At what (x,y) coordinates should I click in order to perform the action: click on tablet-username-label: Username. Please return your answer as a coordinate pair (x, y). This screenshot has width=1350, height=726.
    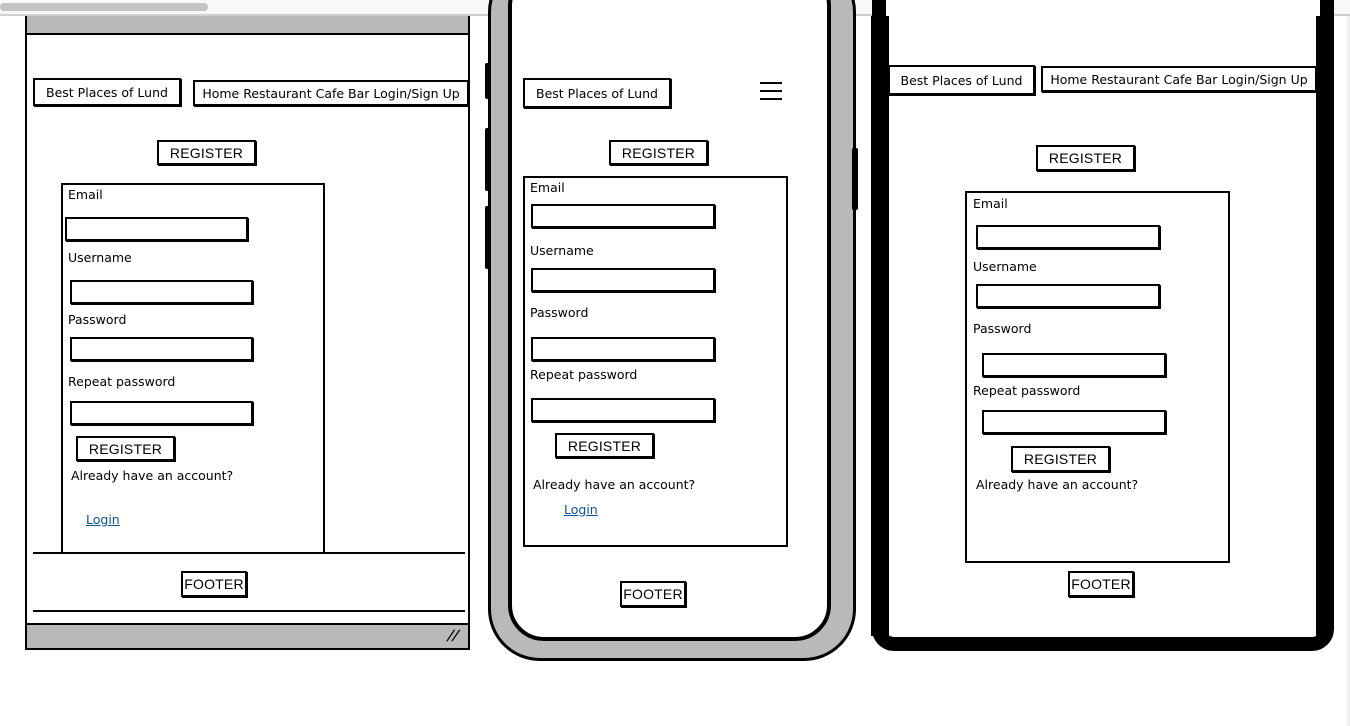
    Looking at the image, I should click on (1005, 266).